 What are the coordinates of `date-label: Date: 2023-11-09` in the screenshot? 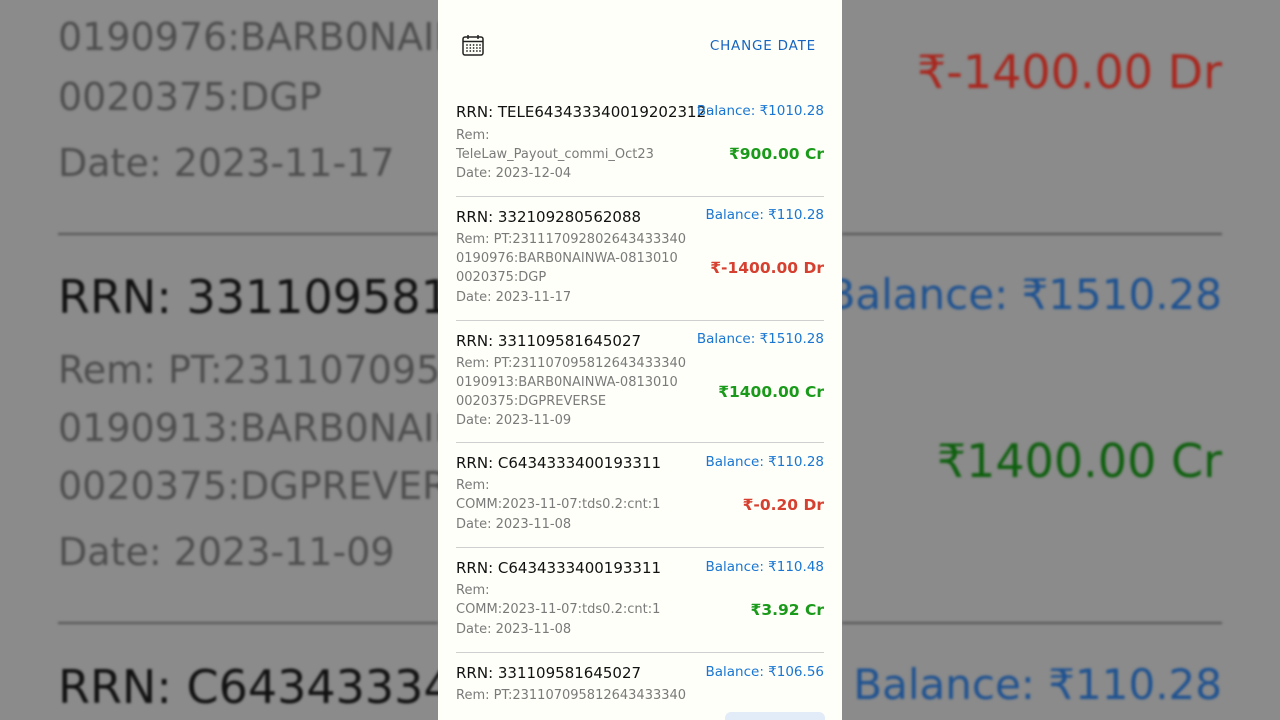 It's located at (514, 420).